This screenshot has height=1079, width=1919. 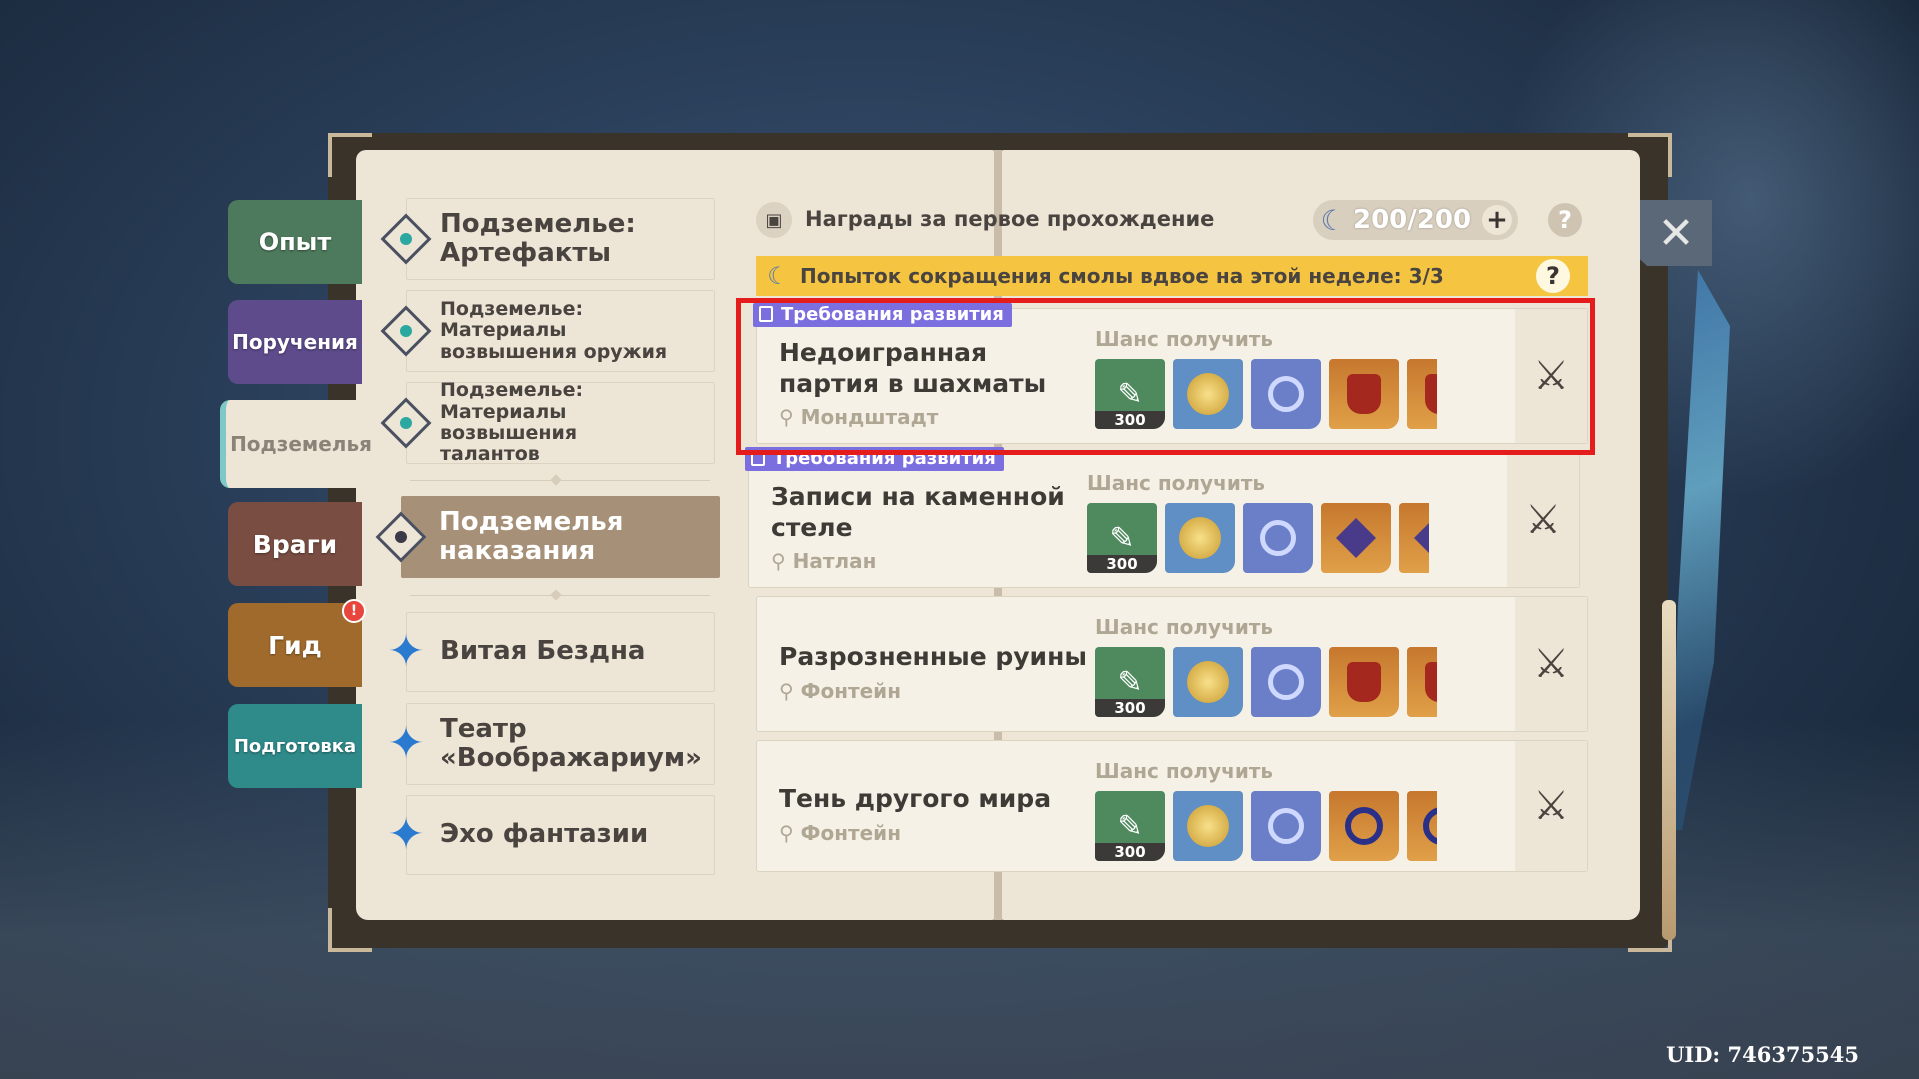 I want to click on banner-help-button: ?, so click(x=1553, y=276).